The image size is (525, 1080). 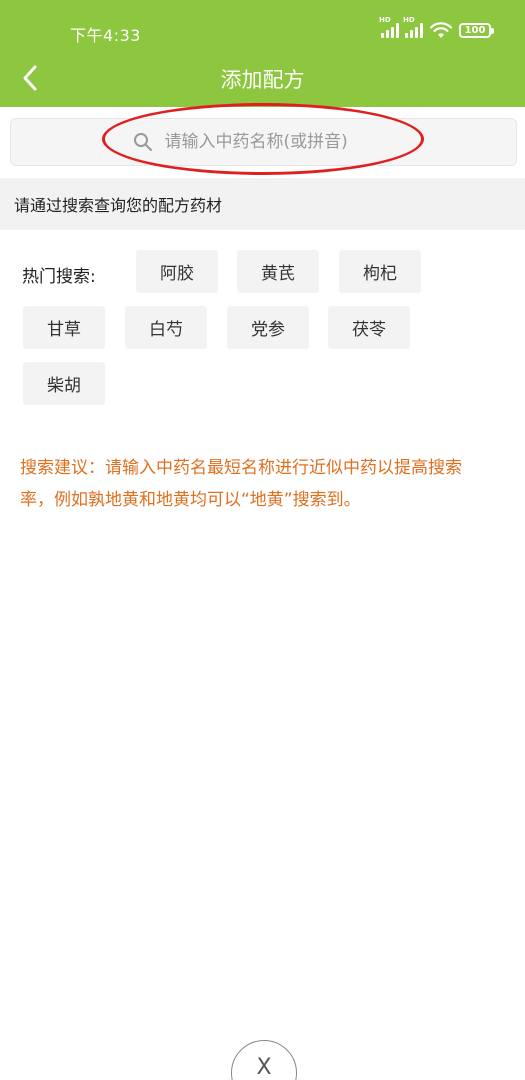 I want to click on hot-tag: 党参, so click(x=268, y=327).